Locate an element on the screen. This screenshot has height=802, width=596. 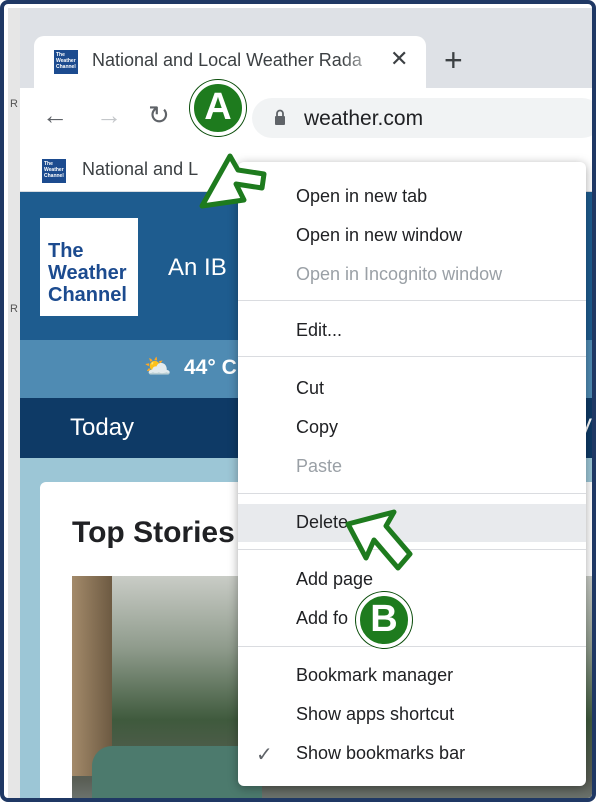
checkmark-icon: ✓ is located at coordinates (264, 755).